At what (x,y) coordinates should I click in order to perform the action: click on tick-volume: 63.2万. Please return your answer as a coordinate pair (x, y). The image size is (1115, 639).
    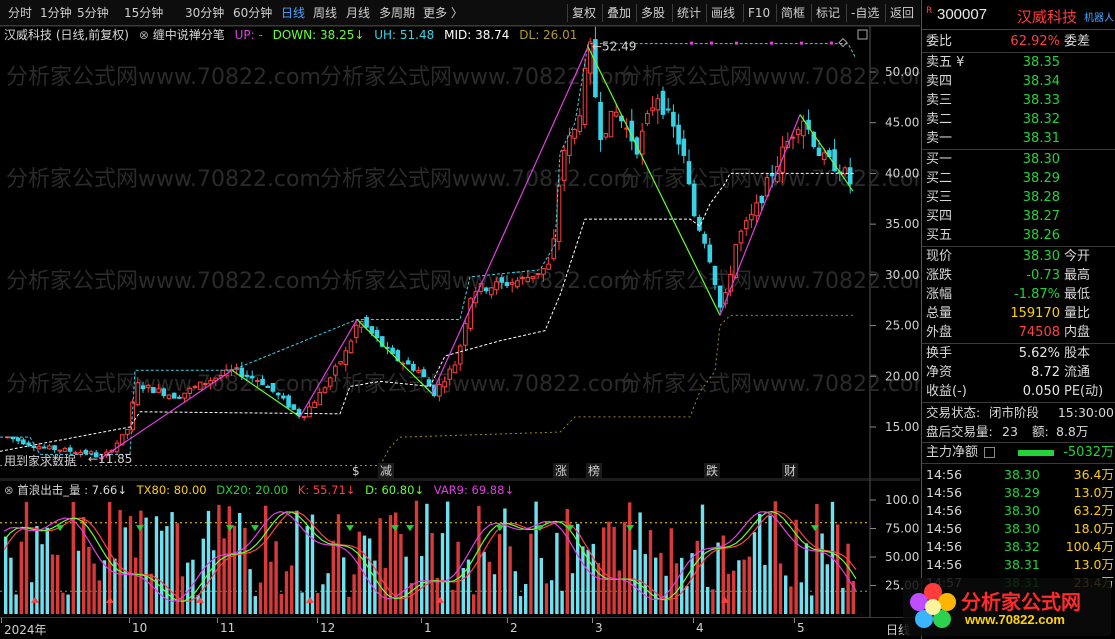
    Looking at the image, I should click on (1093, 510).